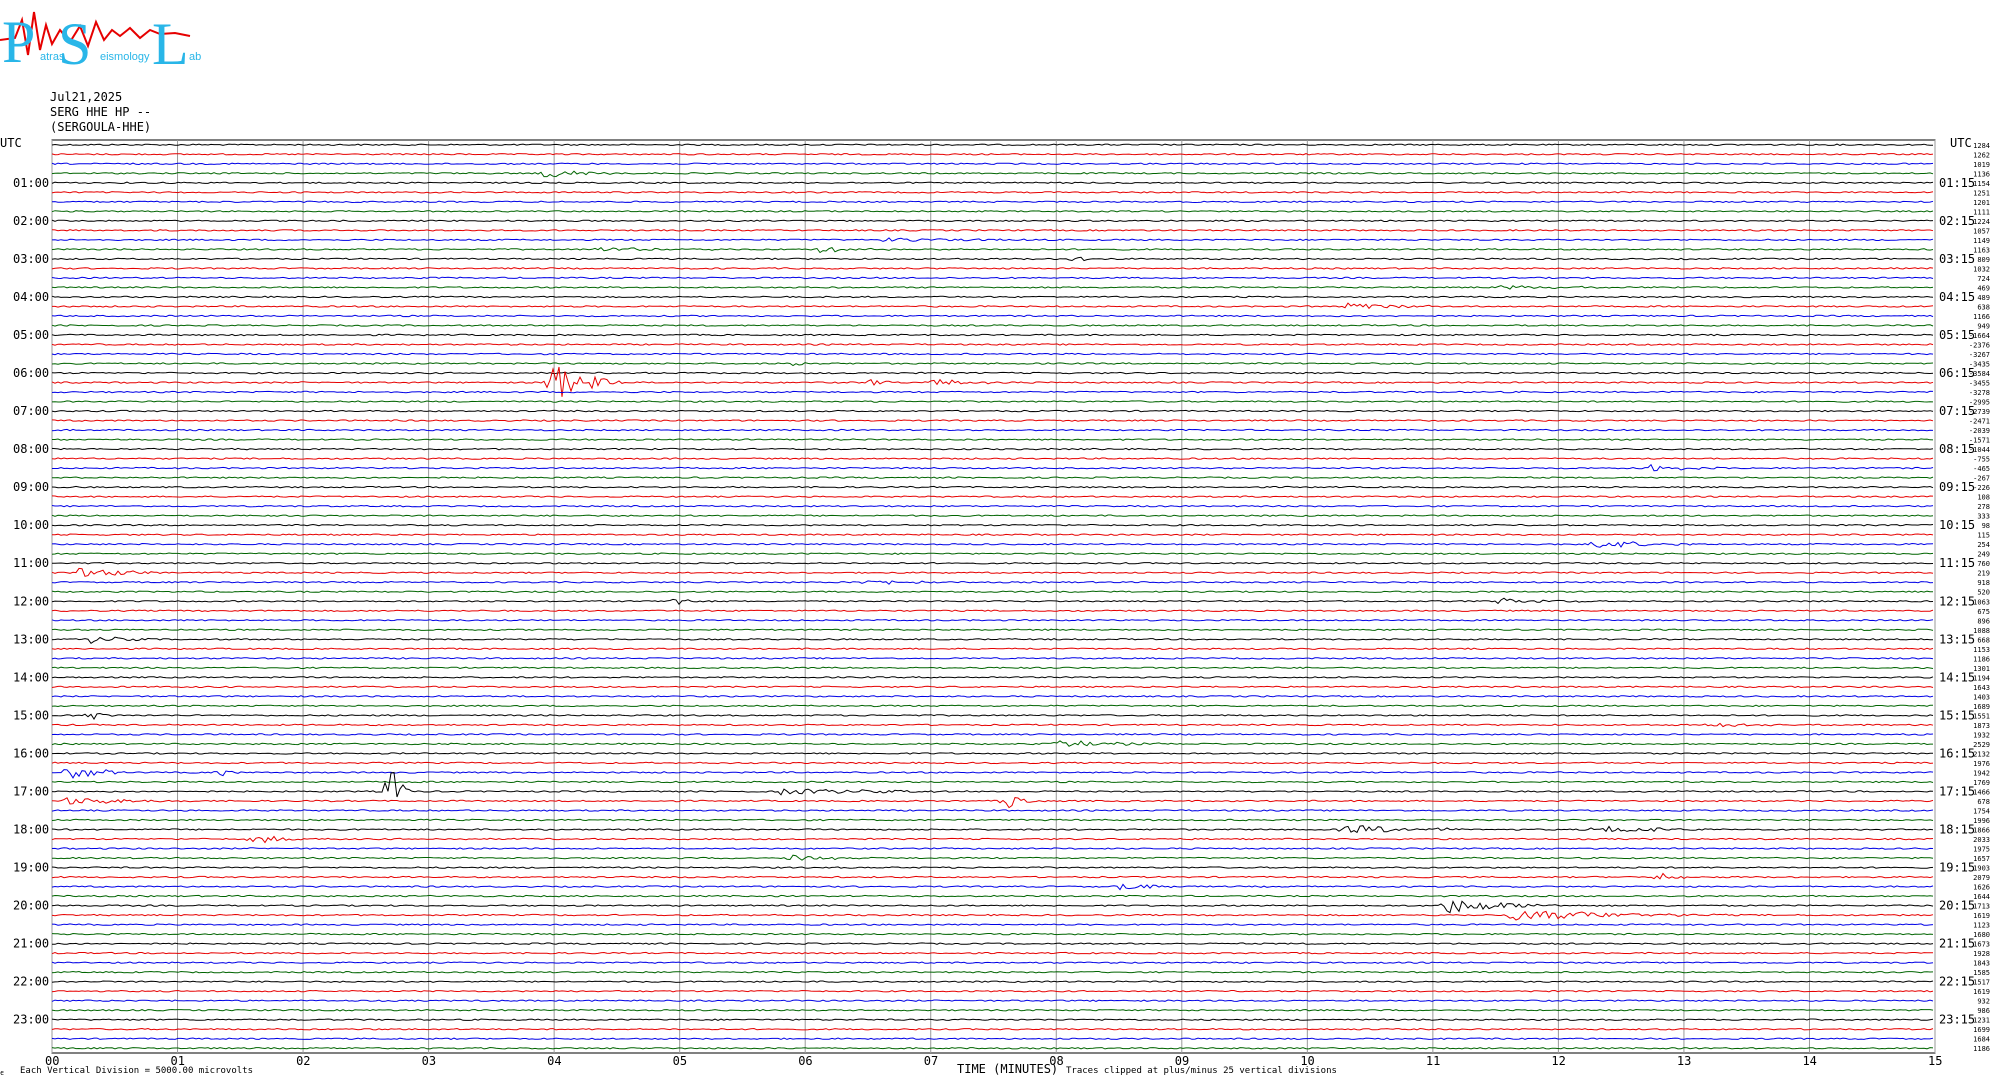 The width and height of the screenshot is (2010, 1080). Describe the element at coordinates (1935, 1061) in the screenshot. I see `x-tick-label: 15` at that location.